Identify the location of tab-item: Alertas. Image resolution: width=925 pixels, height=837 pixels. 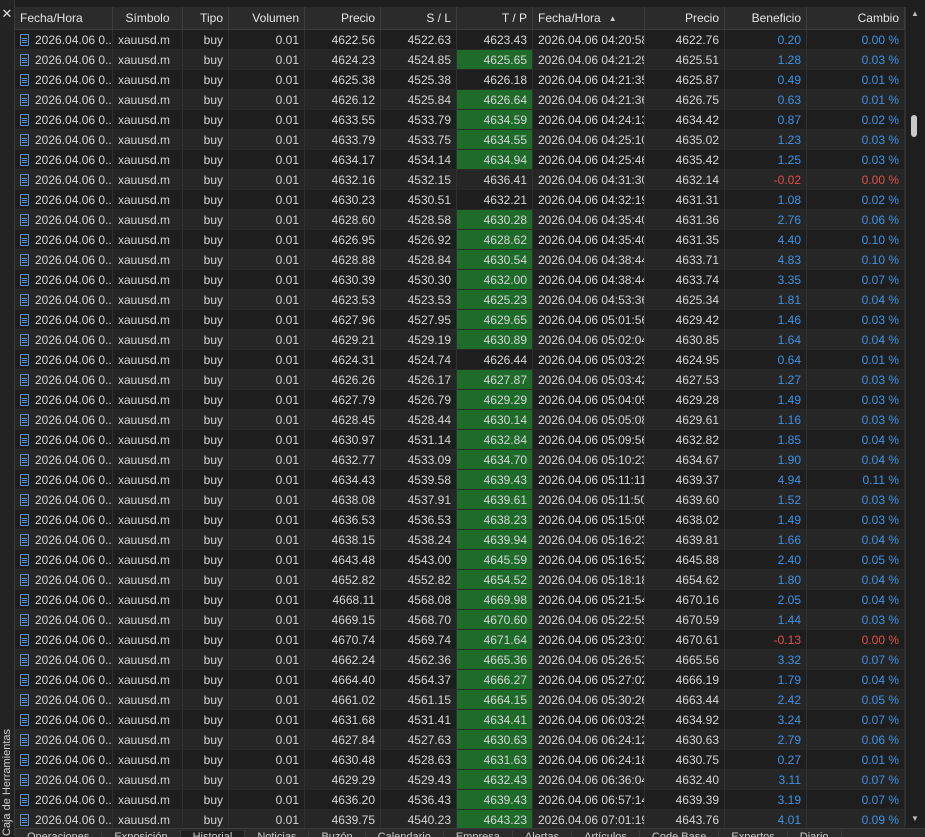
(543, 834).